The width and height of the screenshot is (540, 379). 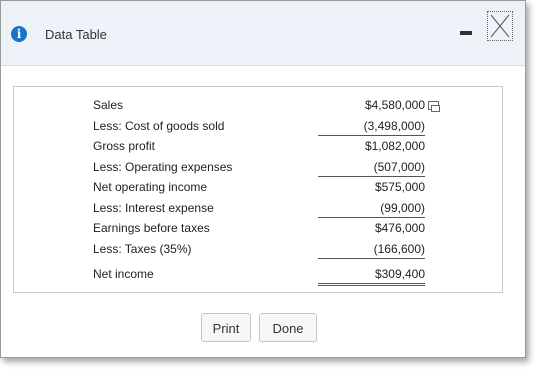 What do you see at coordinates (399, 187) in the screenshot?
I see `row-value: $575,000` at bounding box center [399, 187].